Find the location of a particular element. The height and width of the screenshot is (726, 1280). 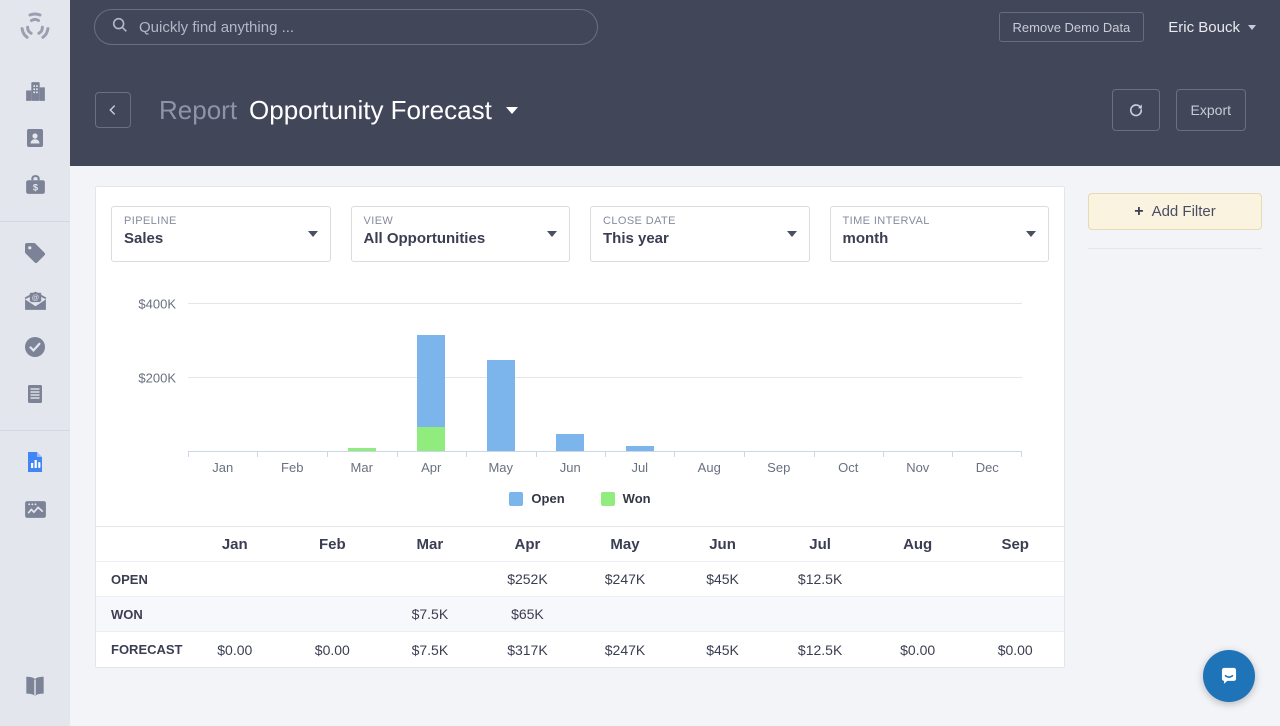

bar-may is located at coordinates (500, 377).